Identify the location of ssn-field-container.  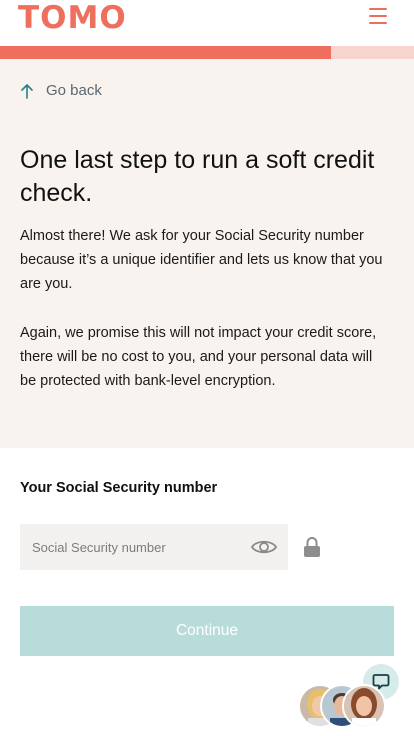
(154, 547).